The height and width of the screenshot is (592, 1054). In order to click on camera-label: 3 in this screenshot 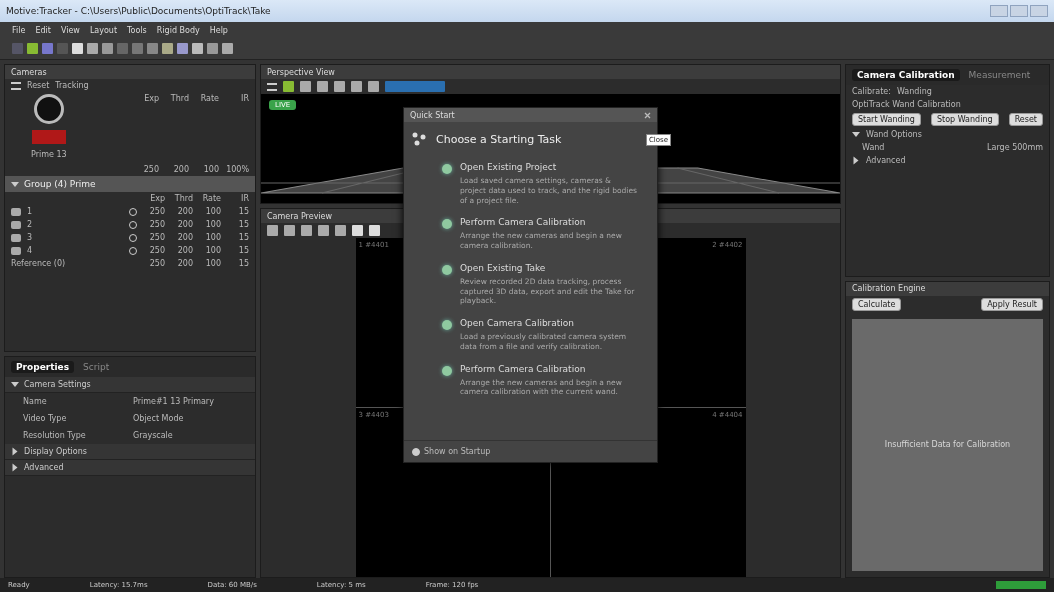, I will do `click(30, 237)`.